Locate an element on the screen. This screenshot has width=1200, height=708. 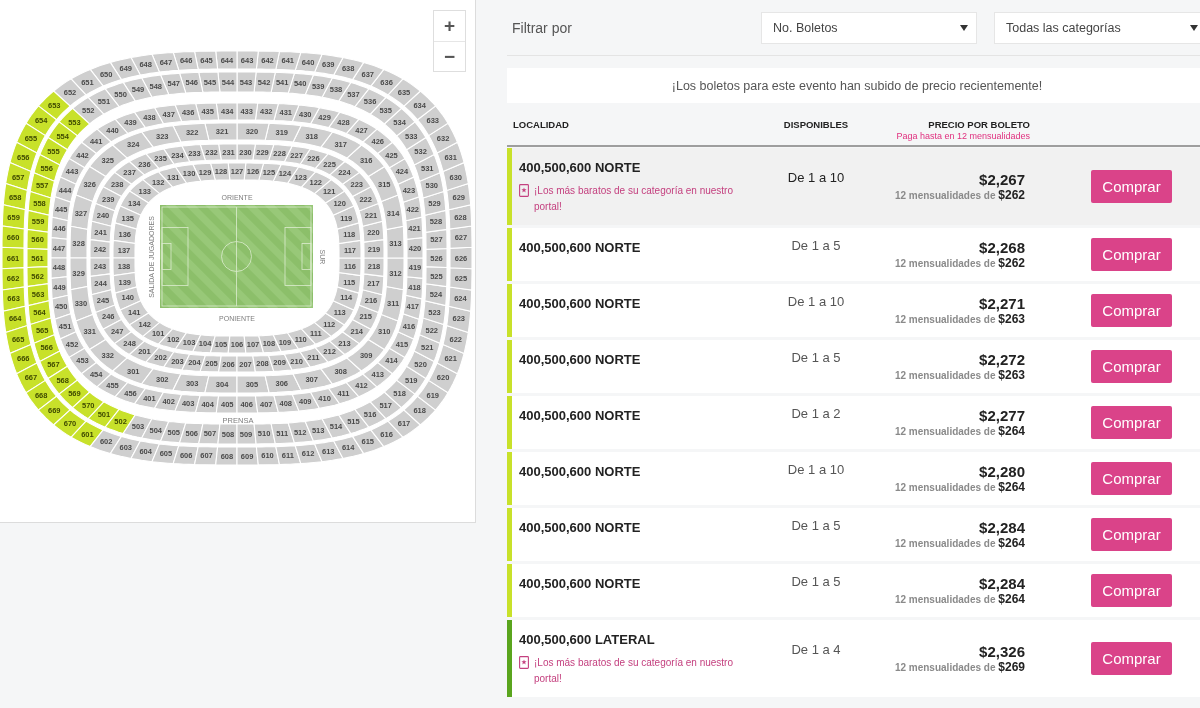
column-header: DISPONIBLES is located at coordinates (816, 125).